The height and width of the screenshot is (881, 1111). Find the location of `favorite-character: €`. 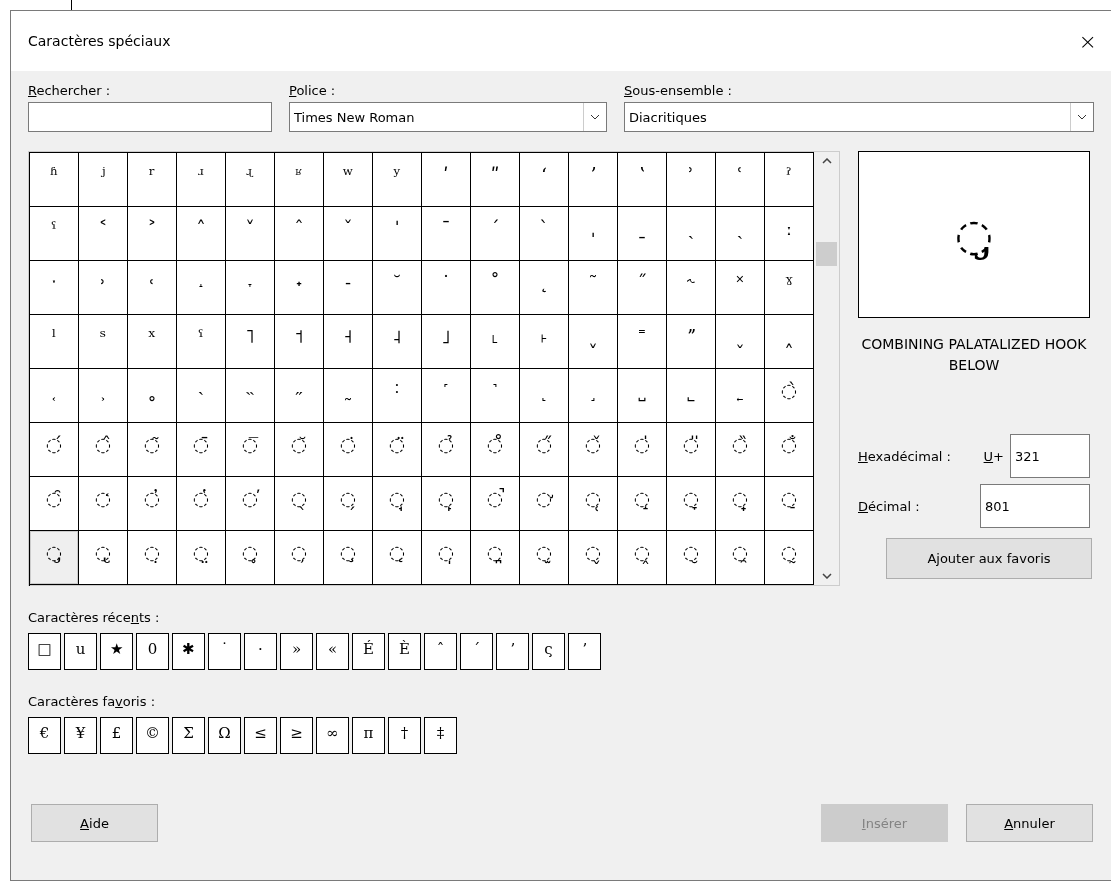

favorite-character: € is located at coordinates (44, 735).